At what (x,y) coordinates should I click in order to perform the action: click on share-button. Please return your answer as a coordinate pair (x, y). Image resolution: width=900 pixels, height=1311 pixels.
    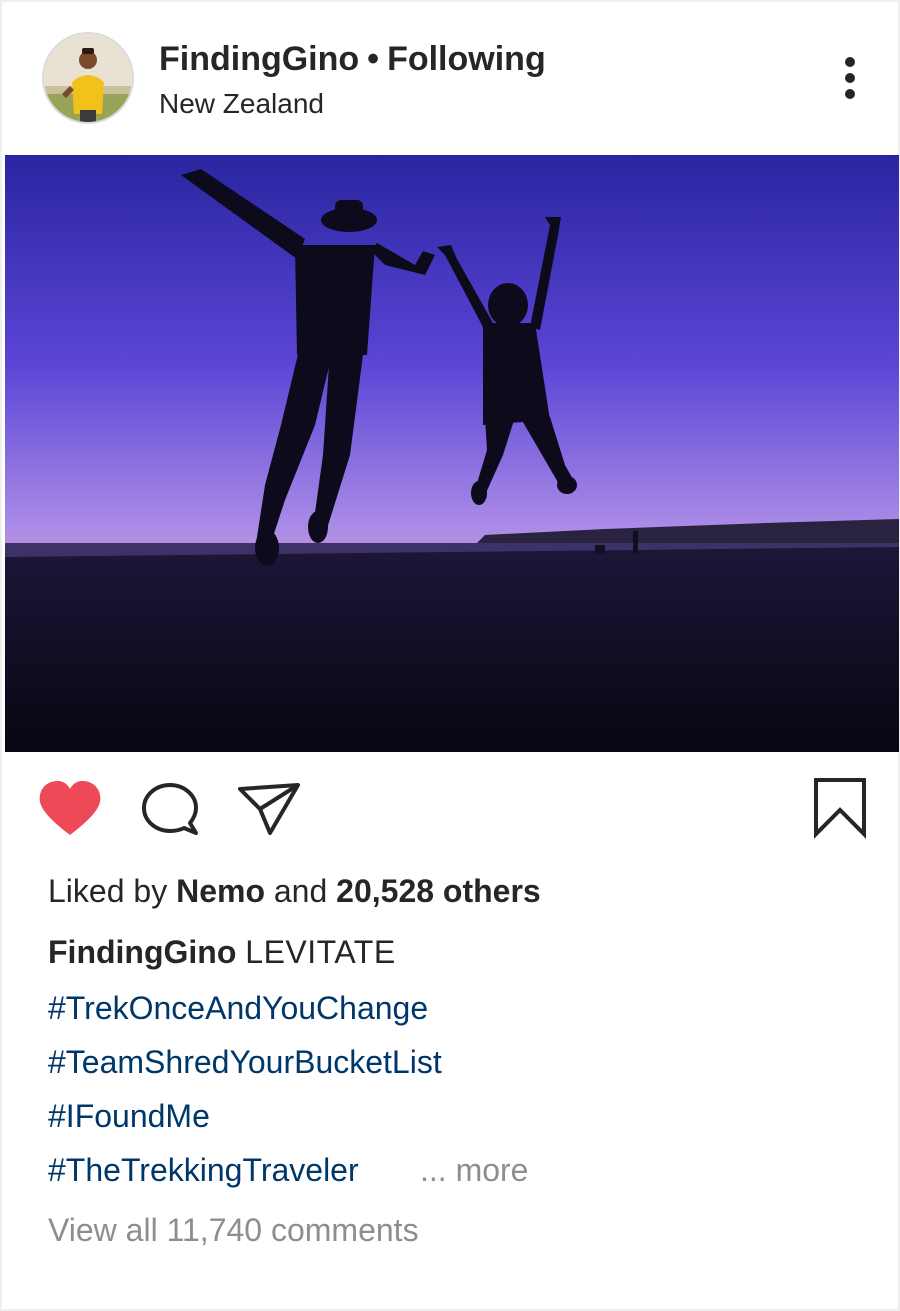
    Looking at the image, I should click on (269, 809).